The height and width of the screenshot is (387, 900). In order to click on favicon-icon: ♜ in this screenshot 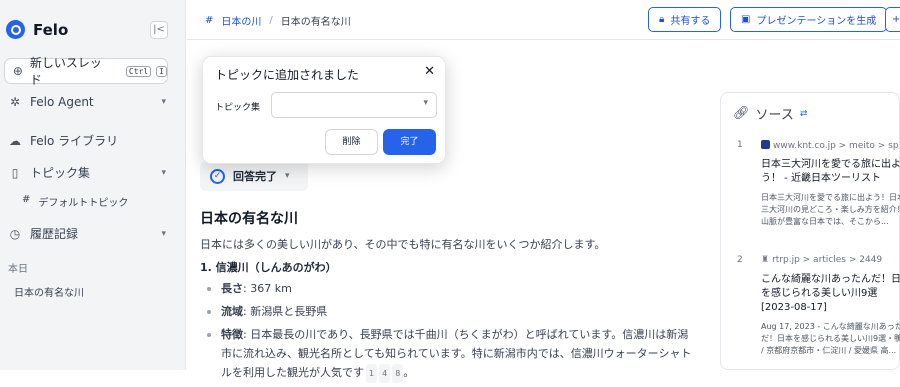, I will do `click(765, 260)`.